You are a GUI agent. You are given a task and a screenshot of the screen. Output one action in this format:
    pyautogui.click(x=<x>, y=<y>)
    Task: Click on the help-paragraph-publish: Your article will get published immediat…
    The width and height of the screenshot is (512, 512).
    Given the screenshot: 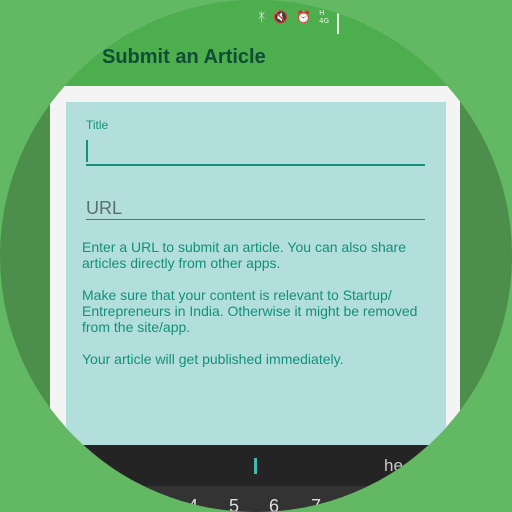 What is the action you would take?
    pyautogui.click(x=213, y=359)
    